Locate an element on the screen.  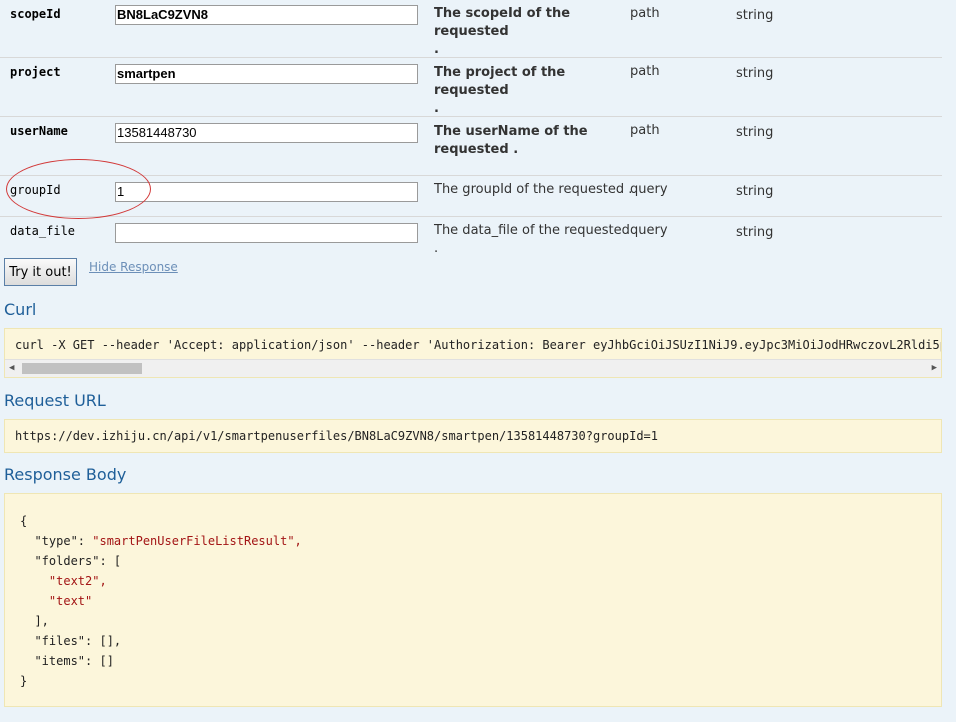
param-description: The project of the requested. is located at coordinates (500, 90).